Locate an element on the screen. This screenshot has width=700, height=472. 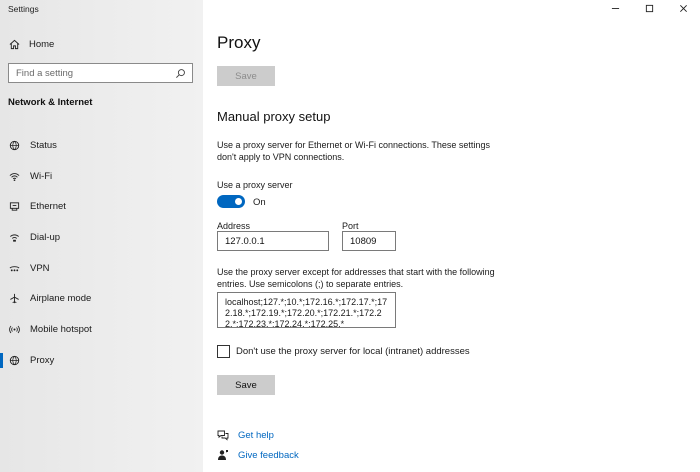
search-box is located at coordinates (100, 73).